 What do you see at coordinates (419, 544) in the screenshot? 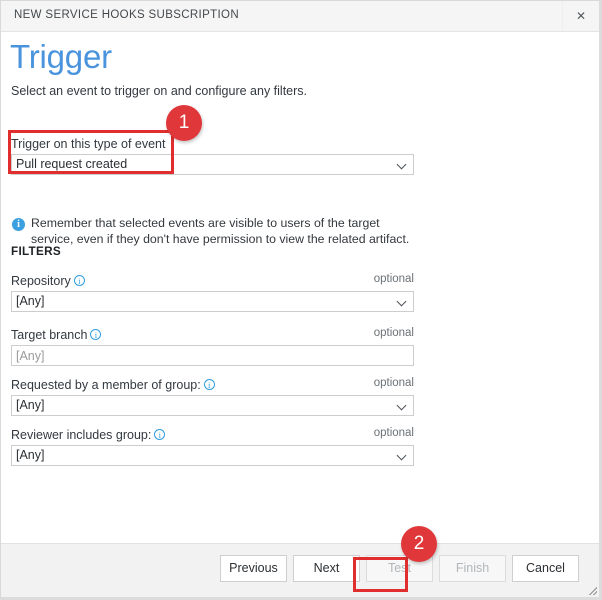
I see `annotation-badge-2: 2` at bounding box center [419, 544].